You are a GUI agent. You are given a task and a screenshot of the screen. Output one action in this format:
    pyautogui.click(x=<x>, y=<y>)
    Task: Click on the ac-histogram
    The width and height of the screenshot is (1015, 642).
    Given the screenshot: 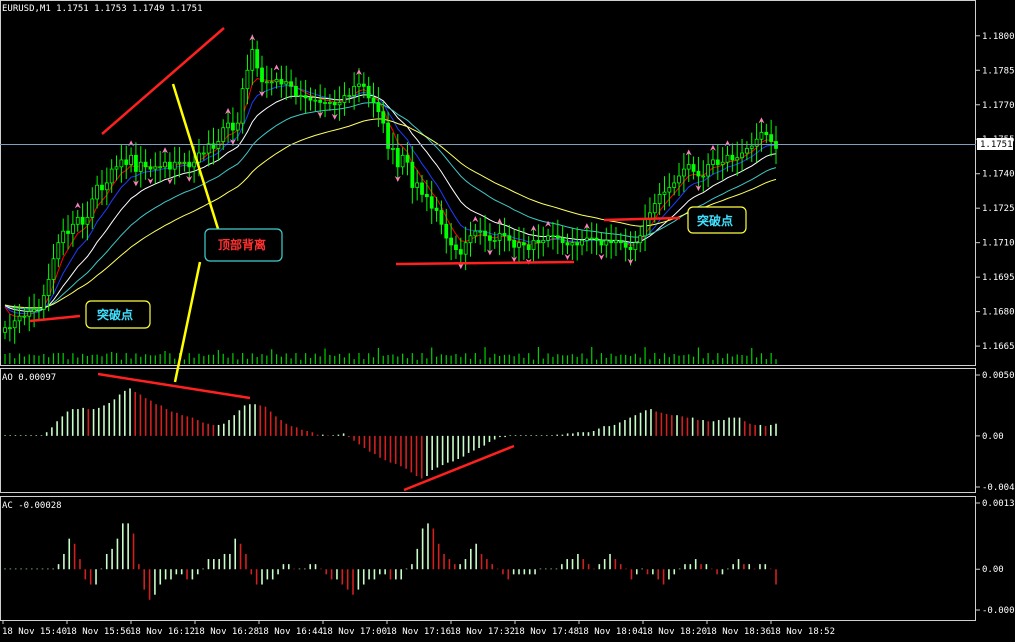 What is the action you would take?
    pyautogui.click(x=390, y=561)
    